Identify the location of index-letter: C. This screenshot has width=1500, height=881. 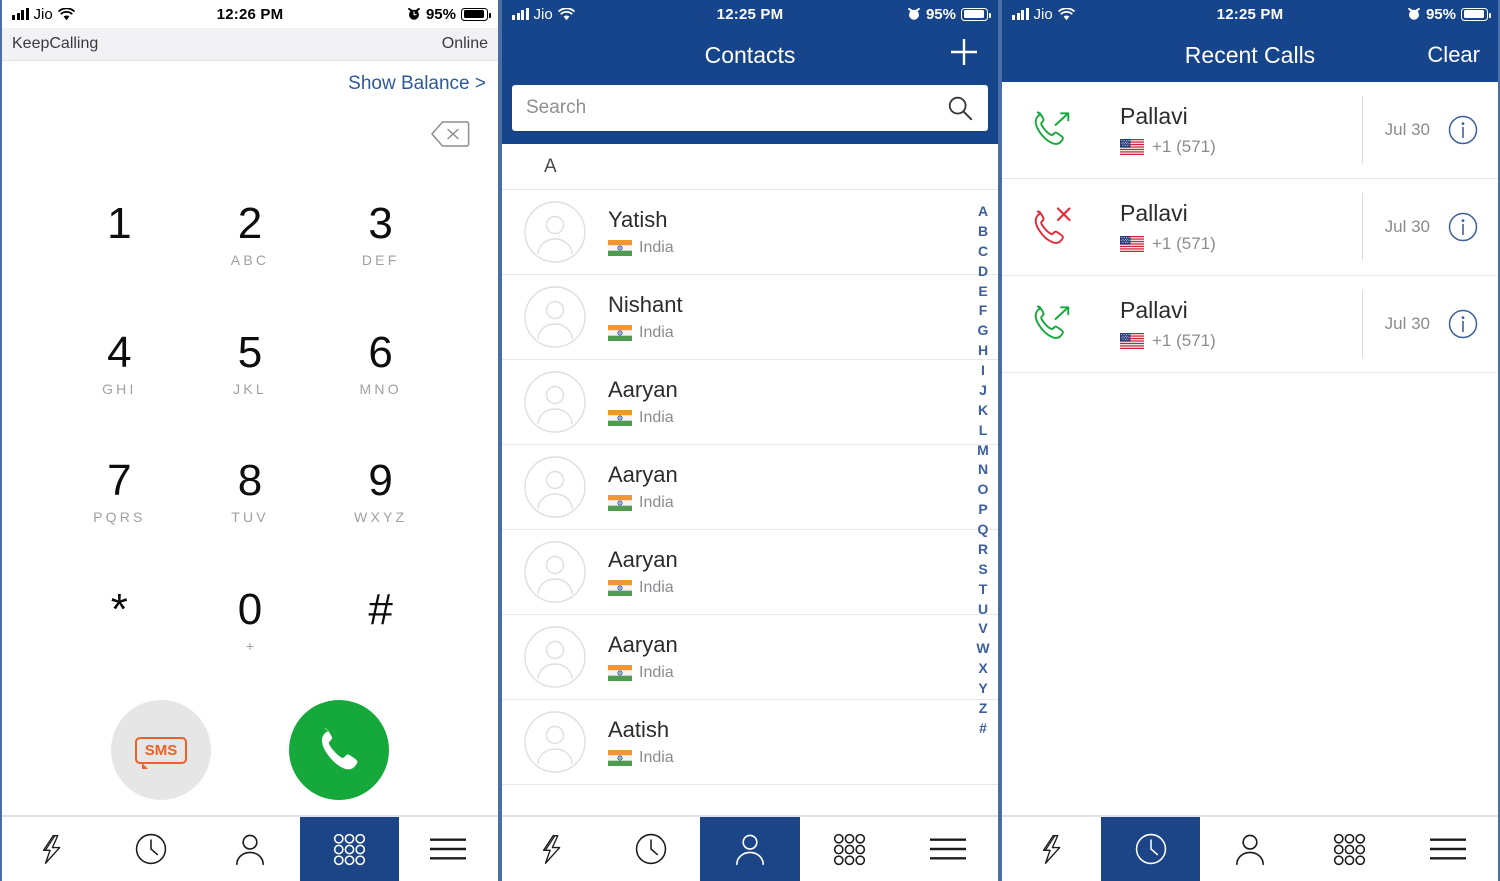
(983, 252).